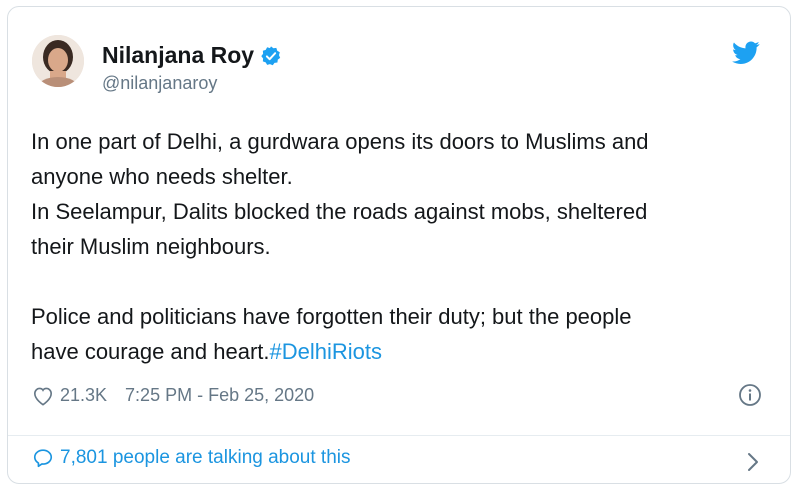  I want to click on heart-icon, so click(43, 396).